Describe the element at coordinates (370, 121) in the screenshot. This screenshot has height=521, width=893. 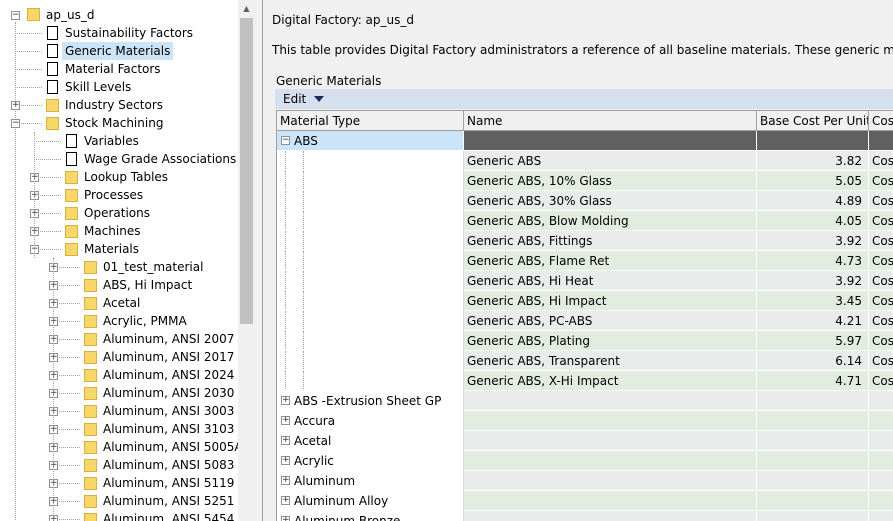
I see `column-header-material-type: Material Type` at that location.